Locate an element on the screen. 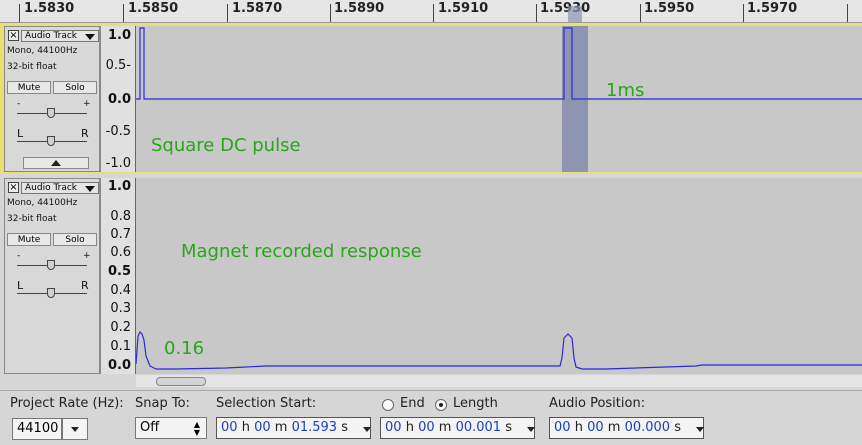 This screenshot has width=862, height=445. ruler-tick-label: 1.5870 is located at coordinates (257, 8).